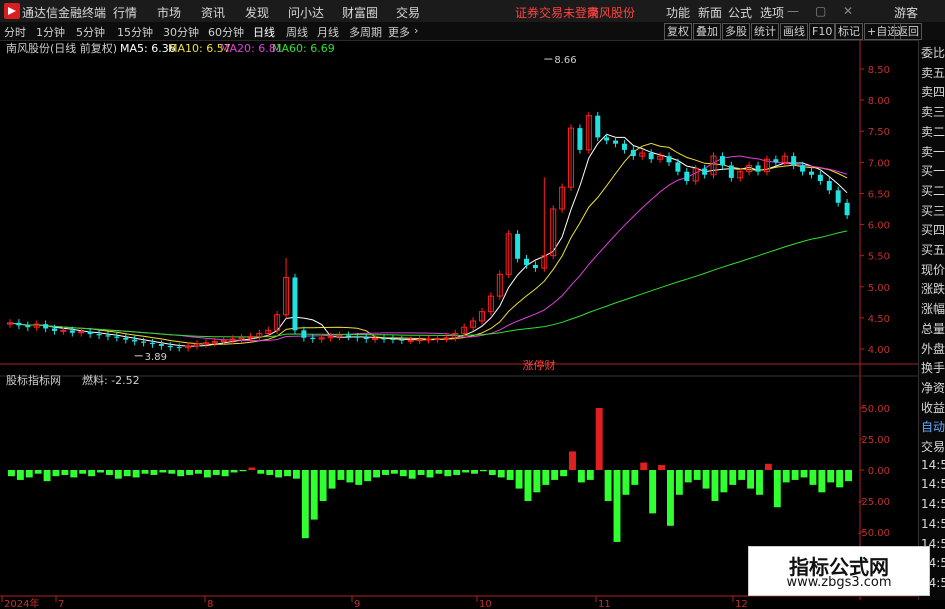 The width and height of the screenshot is (945, 609). I want to click on menu-discover: 发现, so click(257, 12).